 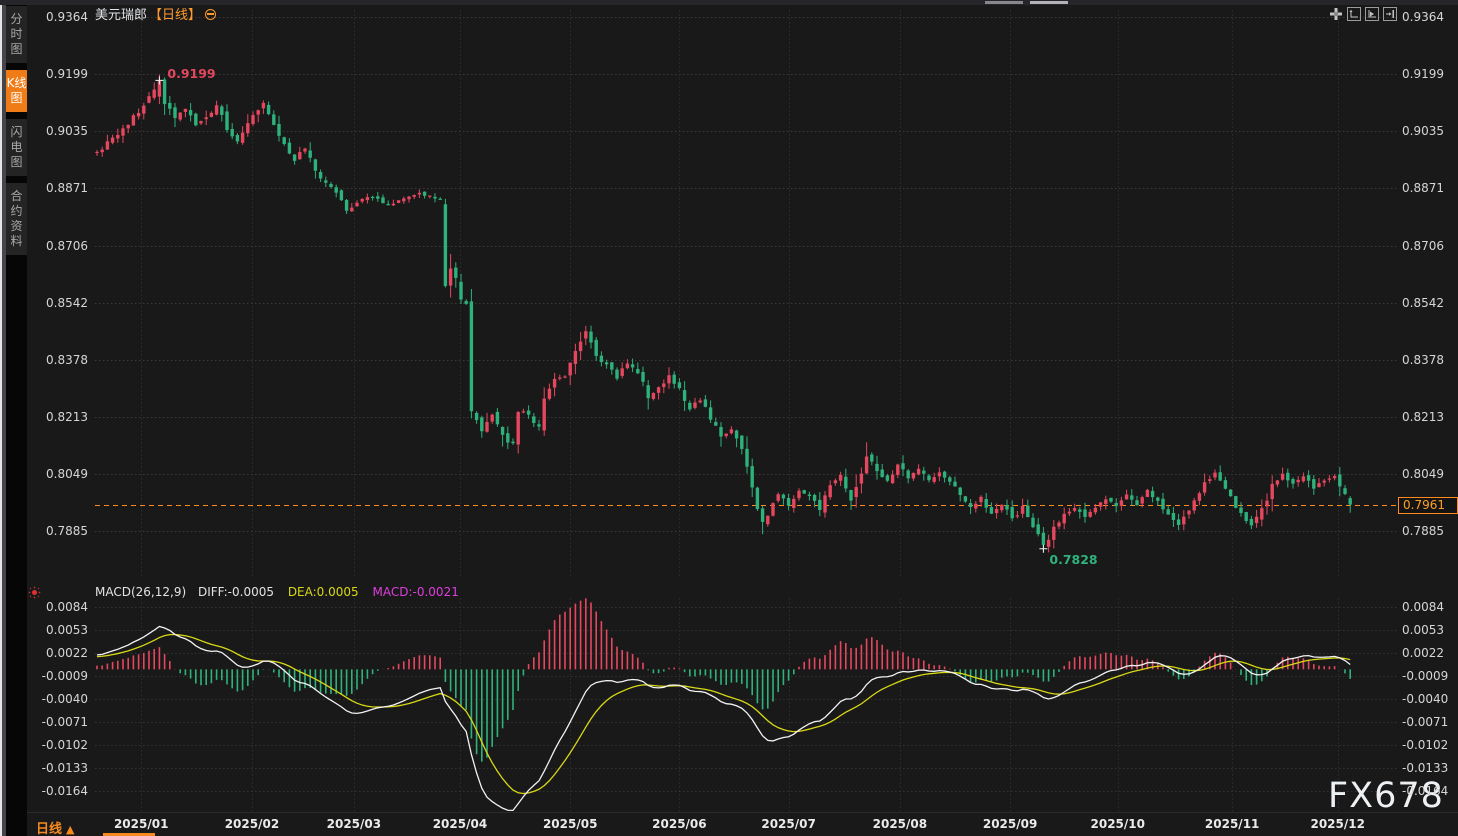 I want to click on chart-title: 美元瑞郎 【日线】, so click(x=156, y=15).